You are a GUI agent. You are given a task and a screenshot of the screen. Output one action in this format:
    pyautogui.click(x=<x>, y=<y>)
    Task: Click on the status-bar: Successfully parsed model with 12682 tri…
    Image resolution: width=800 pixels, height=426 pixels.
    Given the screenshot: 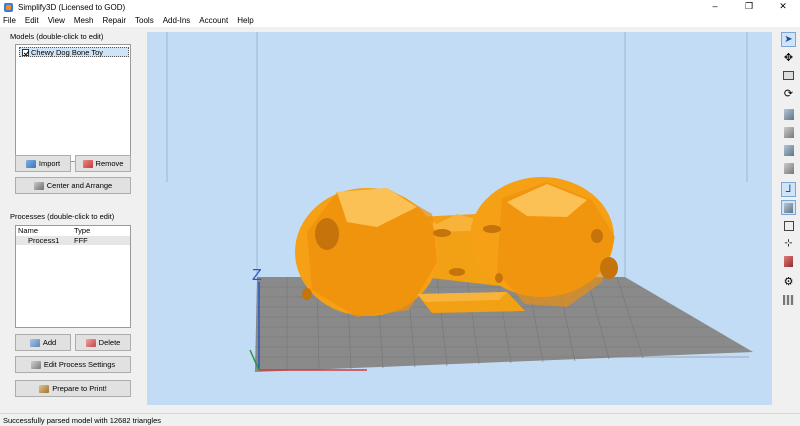 What is the action you would take?
    pyautogui.click(x=400, y=419)
    